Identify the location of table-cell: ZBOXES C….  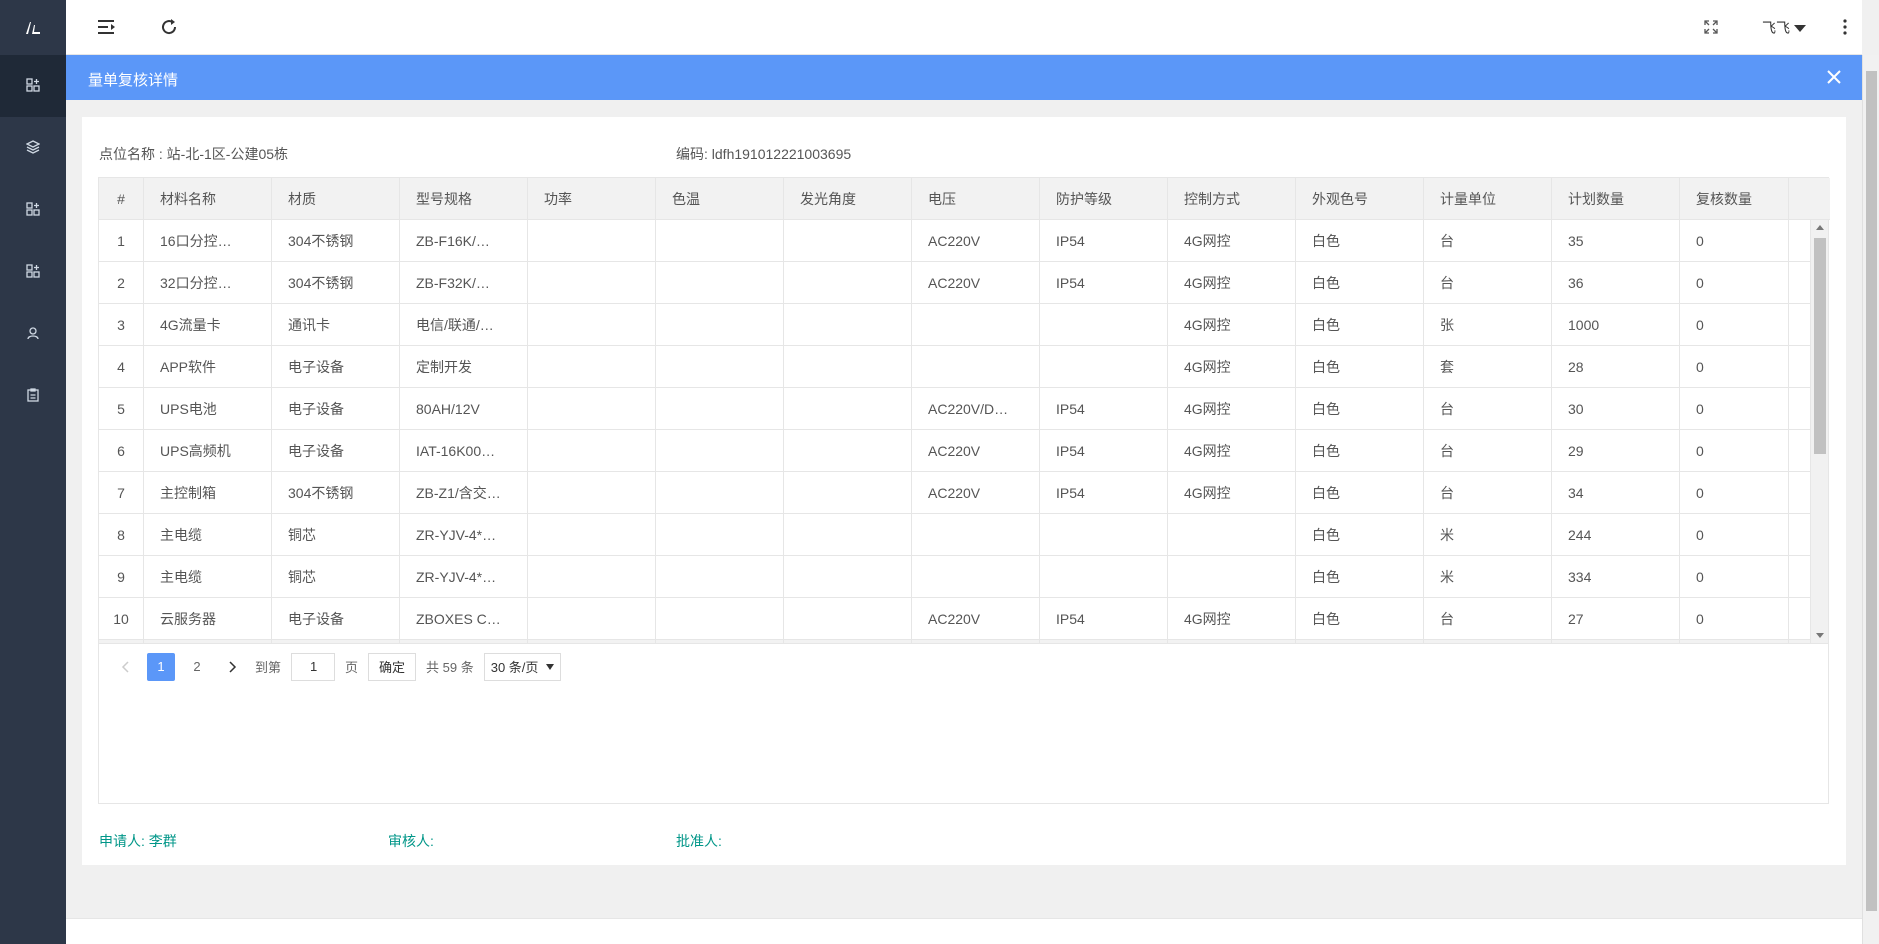
(464, 618).